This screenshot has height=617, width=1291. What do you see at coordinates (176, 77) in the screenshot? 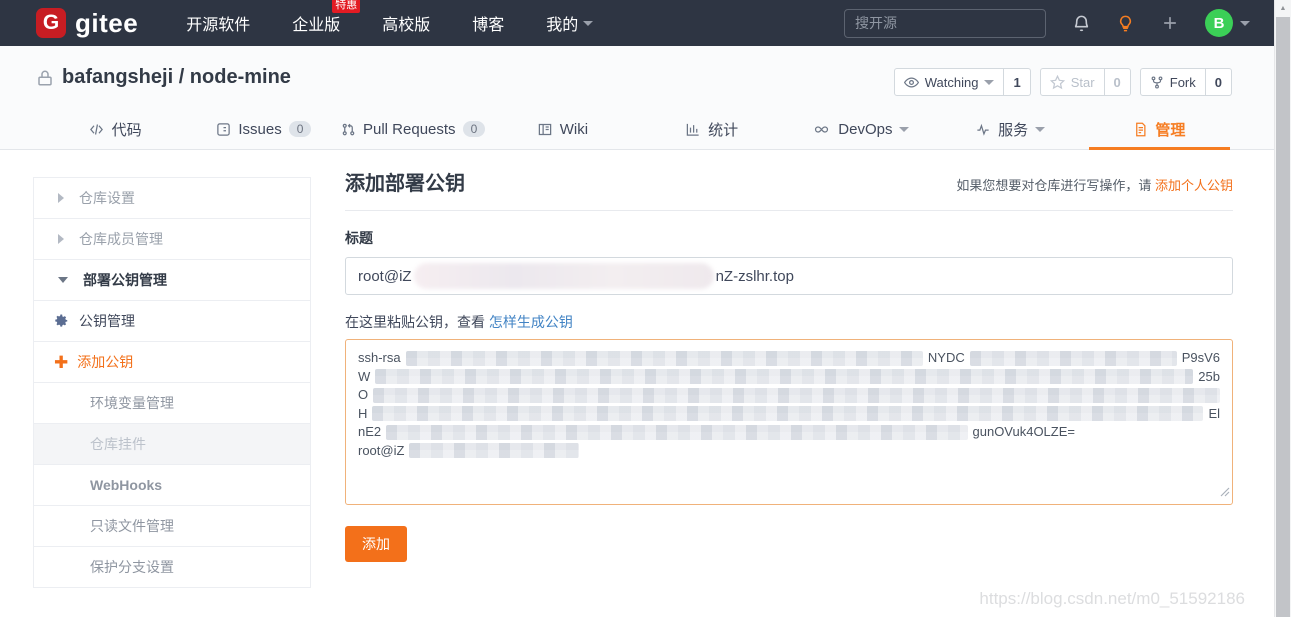
I see `repo-full-name: bafangsheji / node-mine` at bounding box center [176, 77].